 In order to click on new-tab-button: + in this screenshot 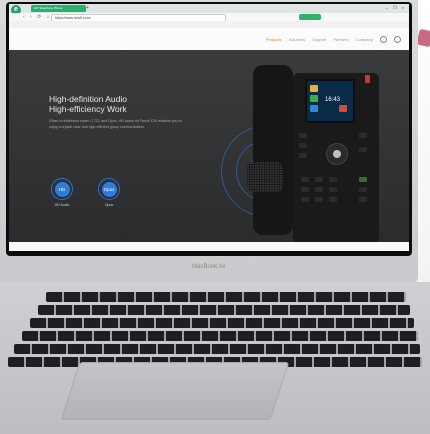, I will do `click(87, 8)`.